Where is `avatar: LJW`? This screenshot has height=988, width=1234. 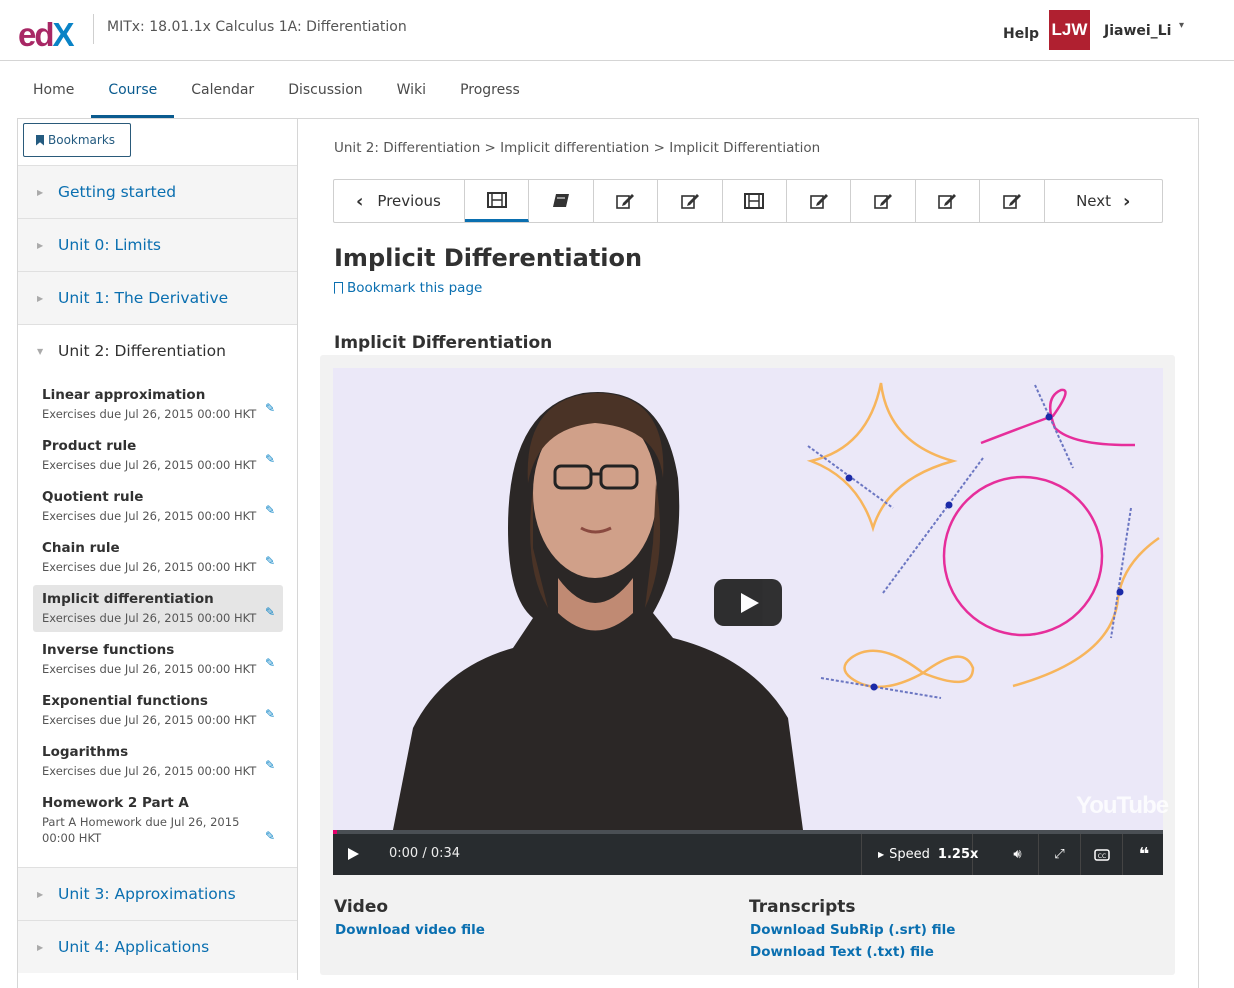 avatar: LJW is located at coordinates (1069, 30).